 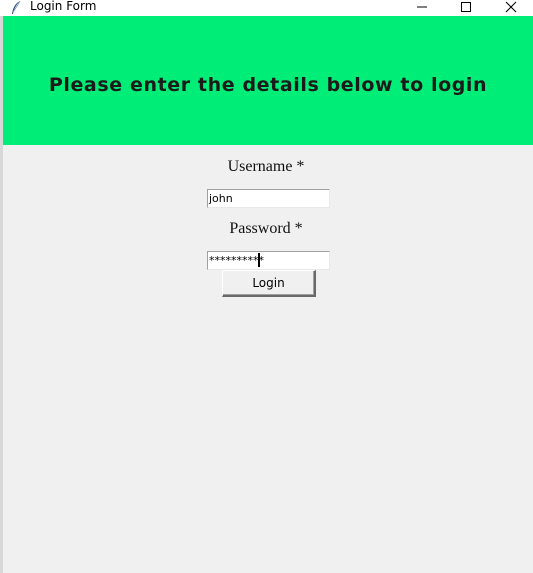 I want to click on close-icon, so click(x=511, y=7).